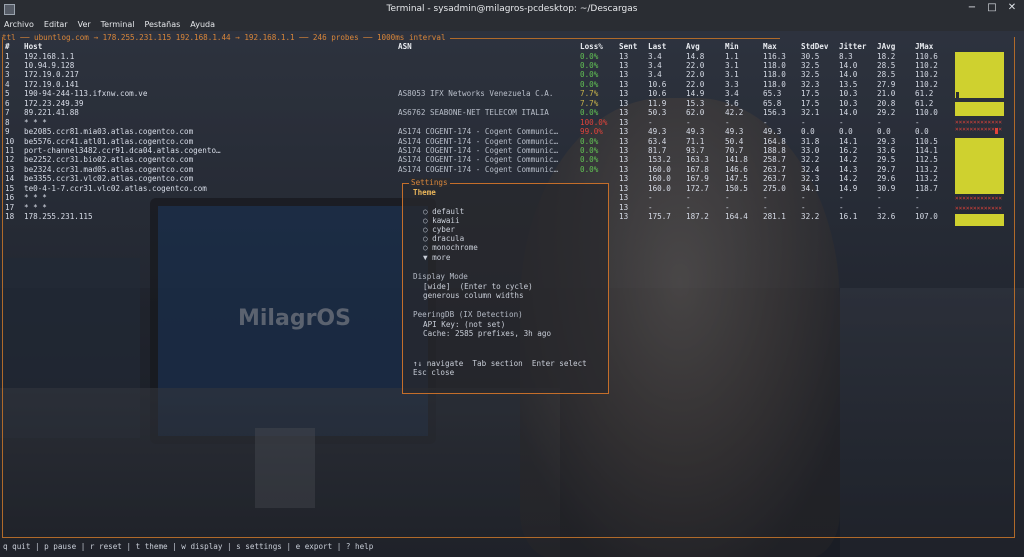 The image size is (1024, 557). Describe the element at coordinates (886, 65) in the screenshot. I see `hop-javg: 28.5` at that location.